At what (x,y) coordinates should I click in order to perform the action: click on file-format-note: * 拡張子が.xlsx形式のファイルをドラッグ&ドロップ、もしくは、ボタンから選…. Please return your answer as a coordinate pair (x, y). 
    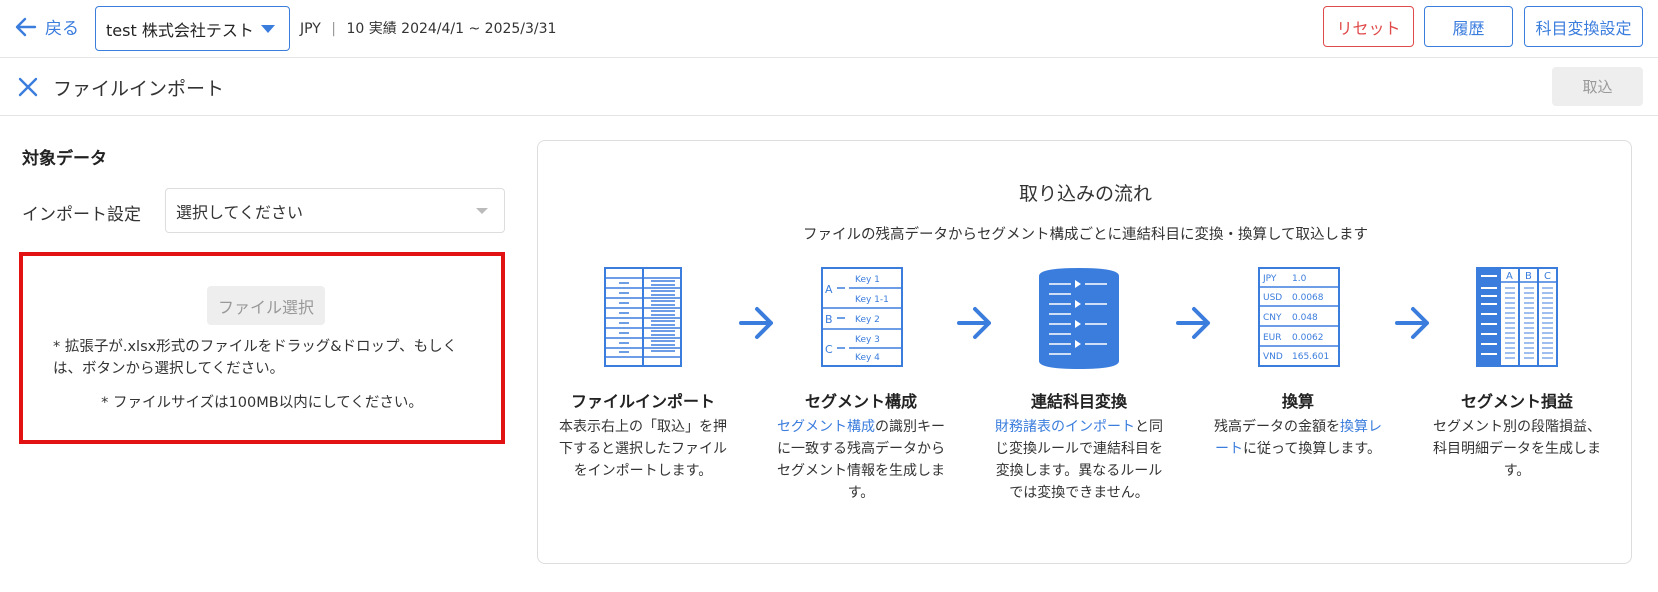
    Looking at the image, I should click on (255, 358).